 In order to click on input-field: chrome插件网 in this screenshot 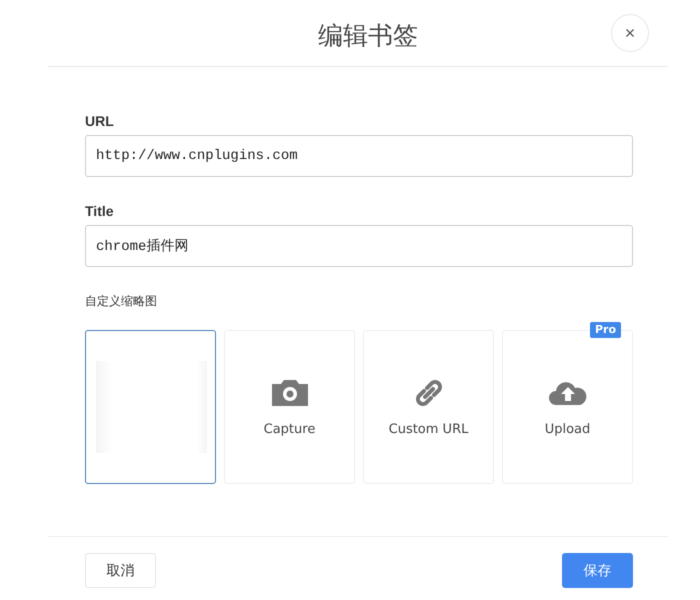, I will do `click(359, 246)`.